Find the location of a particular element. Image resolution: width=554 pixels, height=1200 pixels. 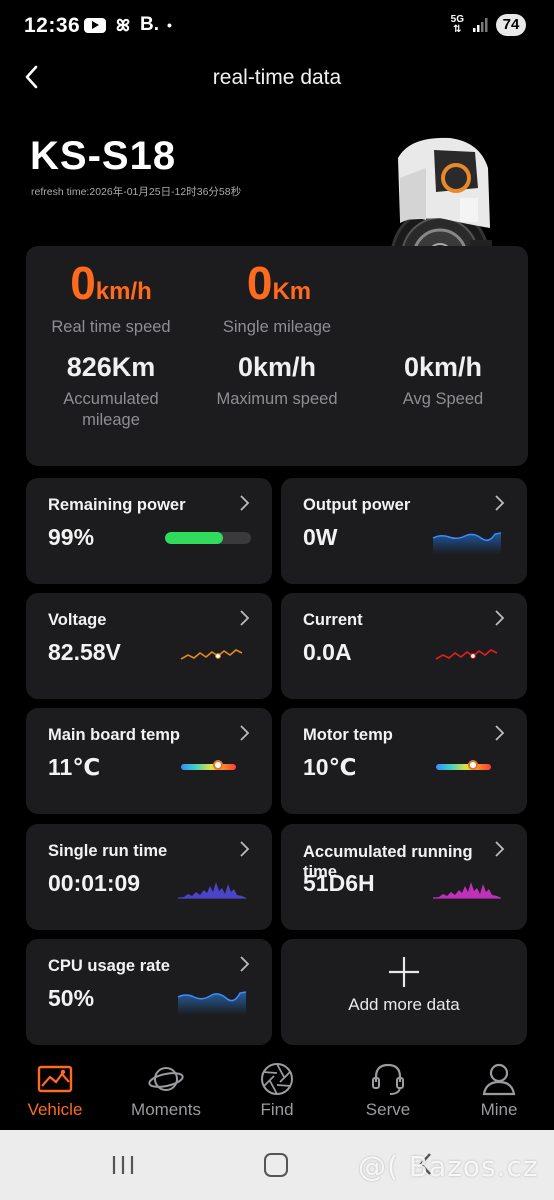

tile-value: 0W is located at coordinates (320, 537).